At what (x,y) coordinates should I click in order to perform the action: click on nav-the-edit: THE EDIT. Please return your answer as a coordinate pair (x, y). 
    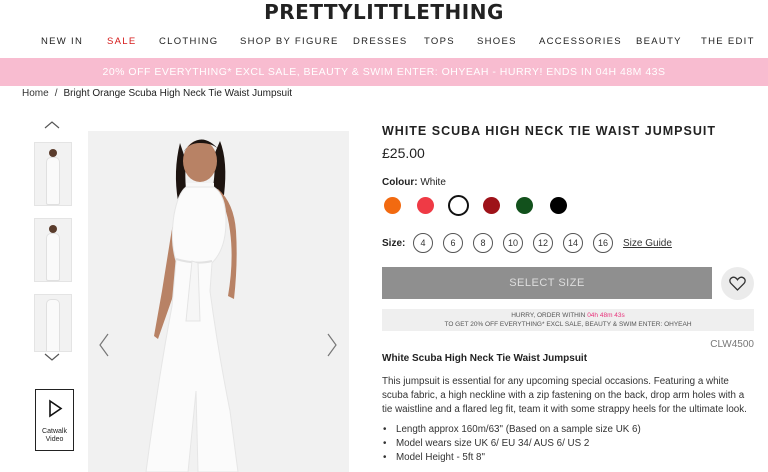
    Looking at the image, I should click on (728, 41).